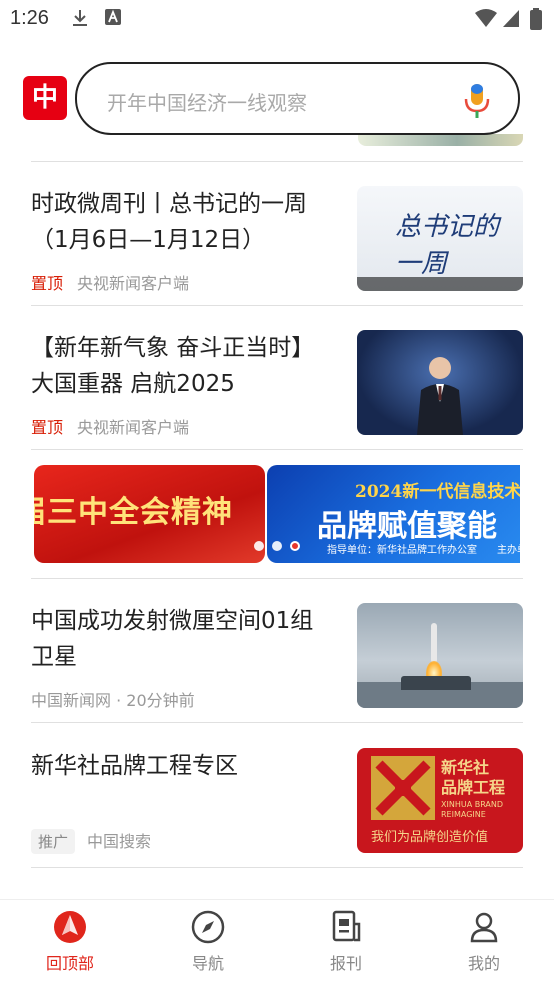 The height and width of the screenshot is (984, 554). Describe the element at coordinates (430, 837) in the screenshot. I see `ad-thumb-slogan: 我们为品牌创造价值` at that location.